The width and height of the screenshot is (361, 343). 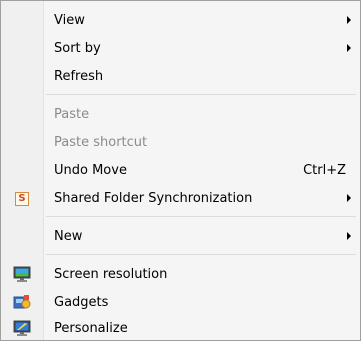 I want to click on menu-item-refresh: Refresh, so click(x=180, y=76).